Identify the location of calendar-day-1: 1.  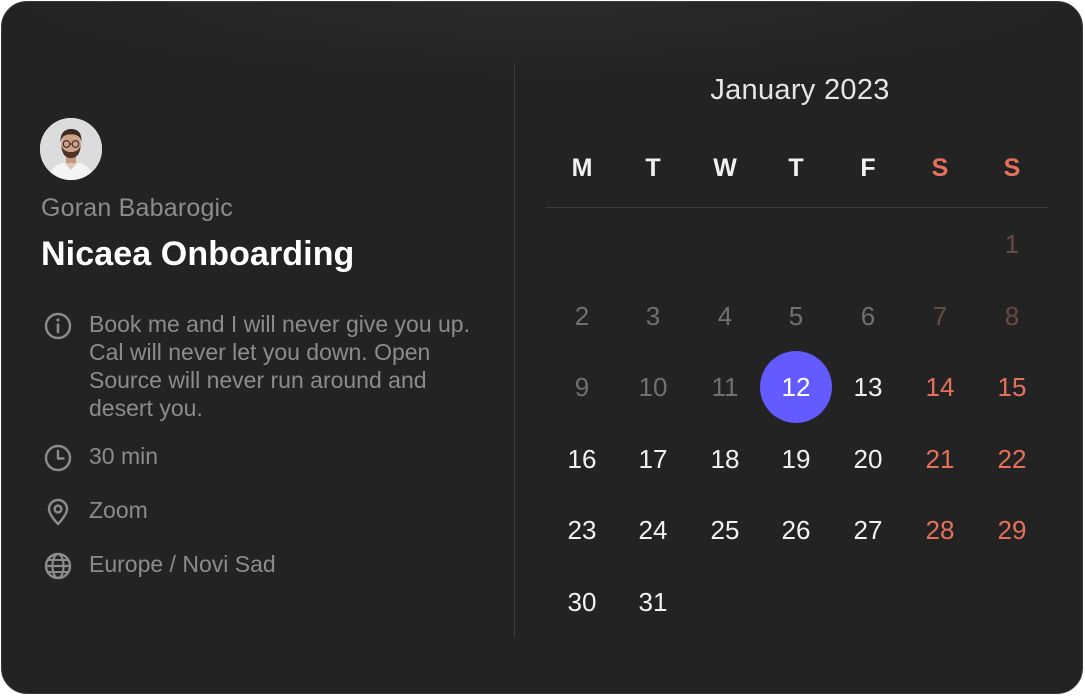
(1012, 243).